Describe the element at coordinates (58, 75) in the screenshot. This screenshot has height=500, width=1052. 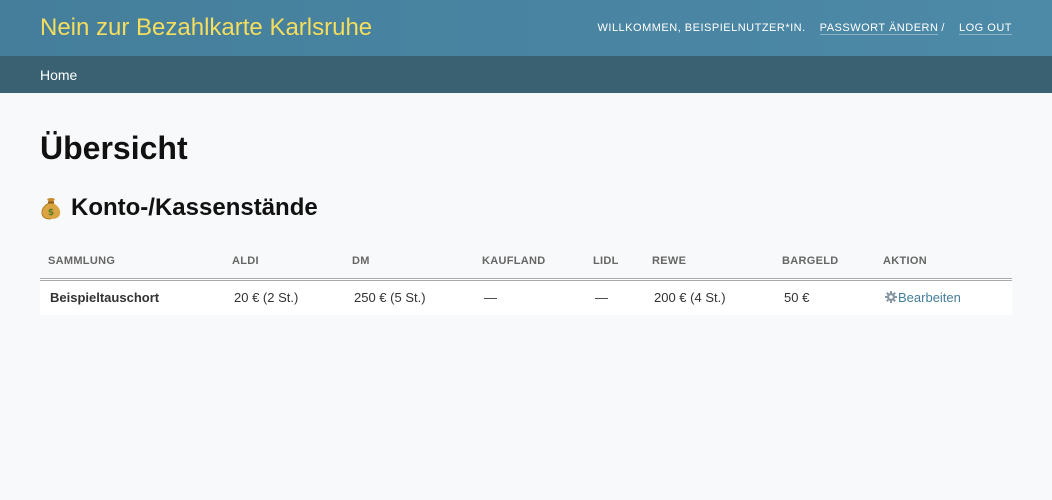
I see `breadcrumb-home: Home` at that location.